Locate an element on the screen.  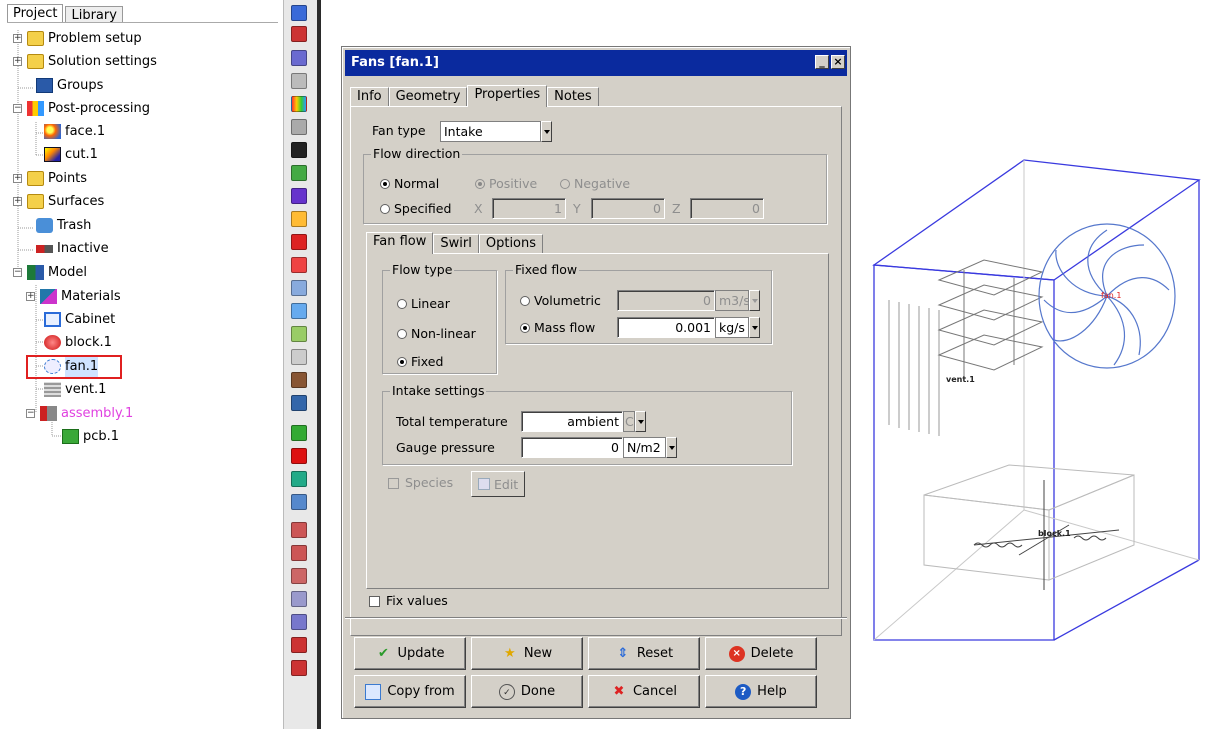
tab-geometry: Geometry is located at coordinates (428, 96).